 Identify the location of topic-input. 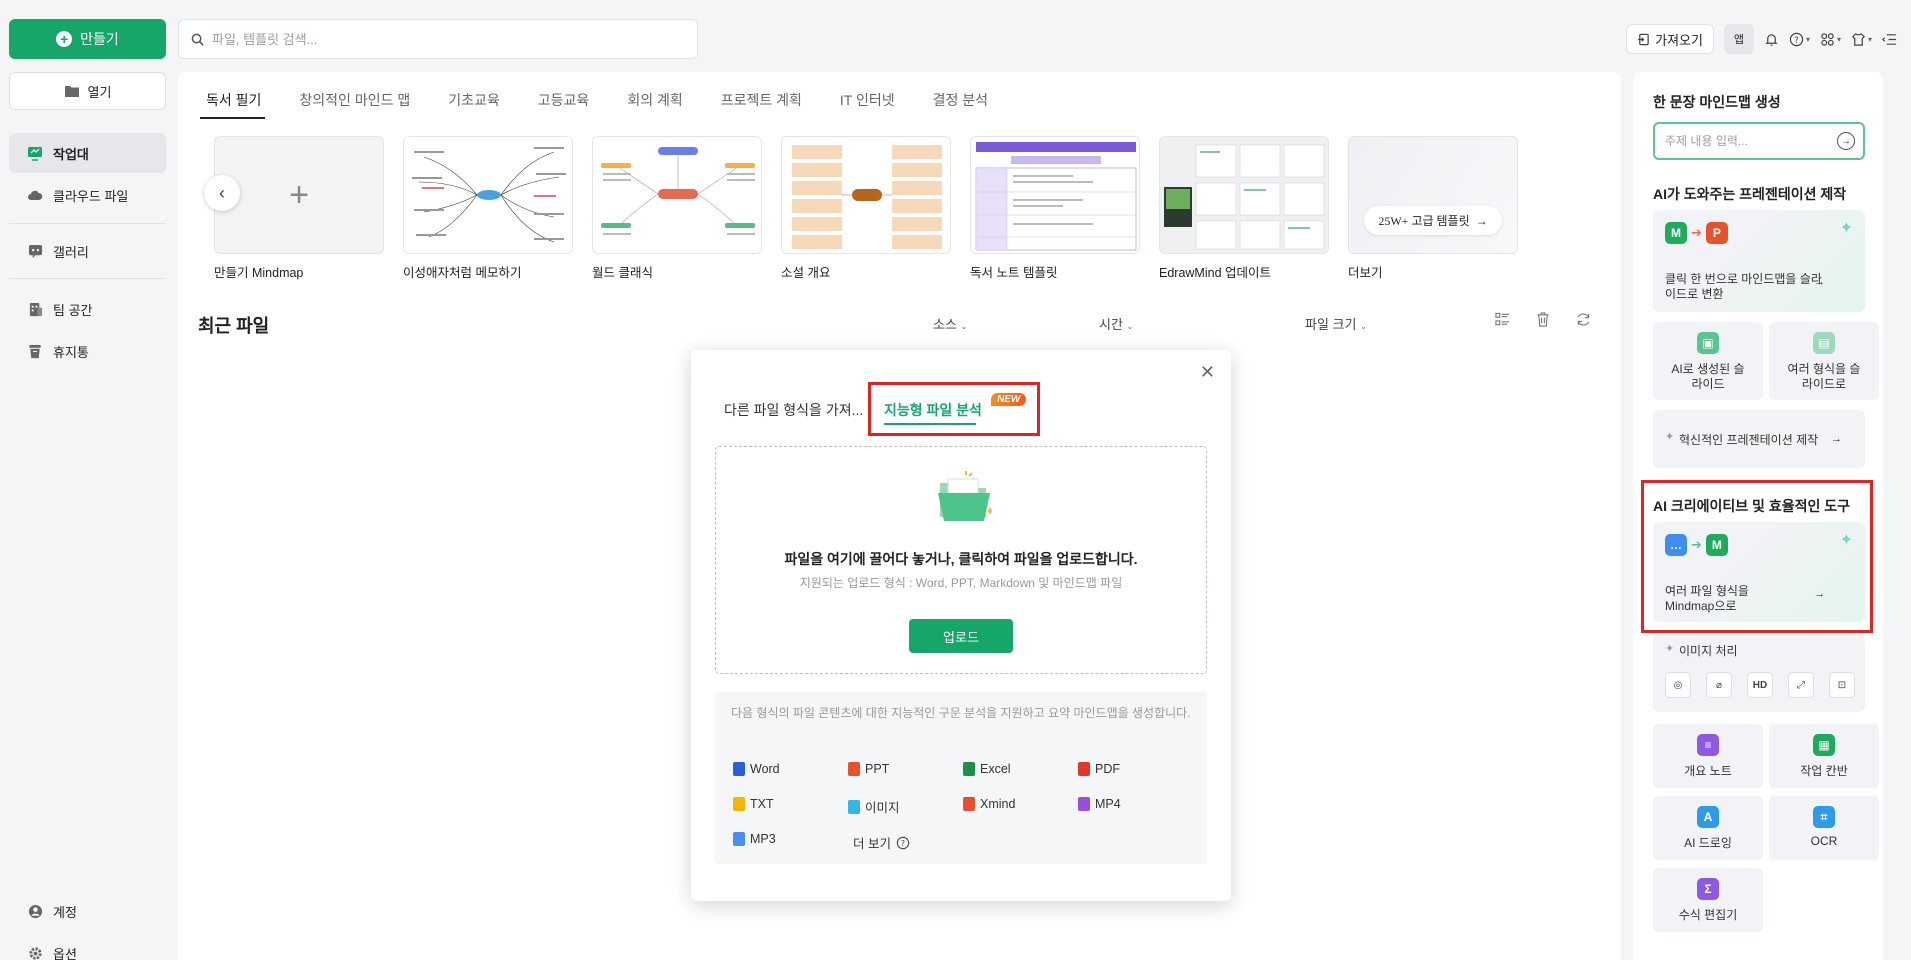
(1751, 141).